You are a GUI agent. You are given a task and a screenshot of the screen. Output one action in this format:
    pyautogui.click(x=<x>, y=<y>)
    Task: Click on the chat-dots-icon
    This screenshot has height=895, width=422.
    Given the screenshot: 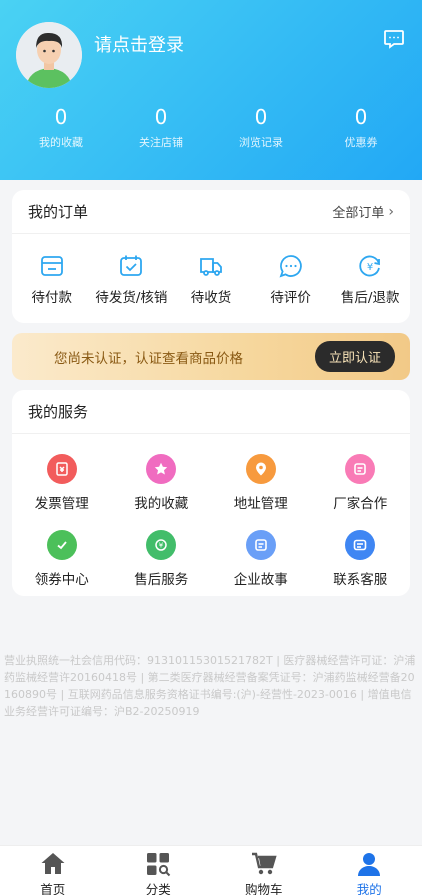 What is the action you would take?
    pyautogui.click(x=290, y=266)
    